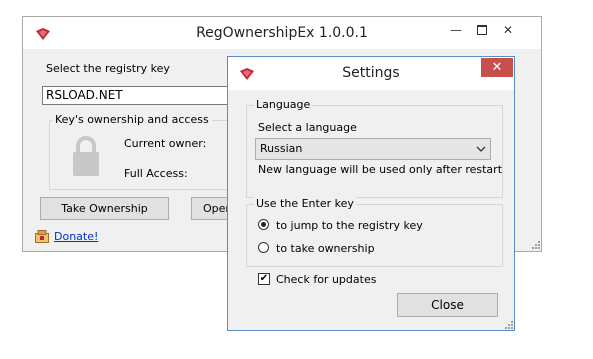 Image resolution: width=593 pixels, height=359 pixels. What do you see at coordinates (142, 95) in the screenshot?
I see `registry-key-input: RSLOAD.NET` at bounding box center [142, 95].